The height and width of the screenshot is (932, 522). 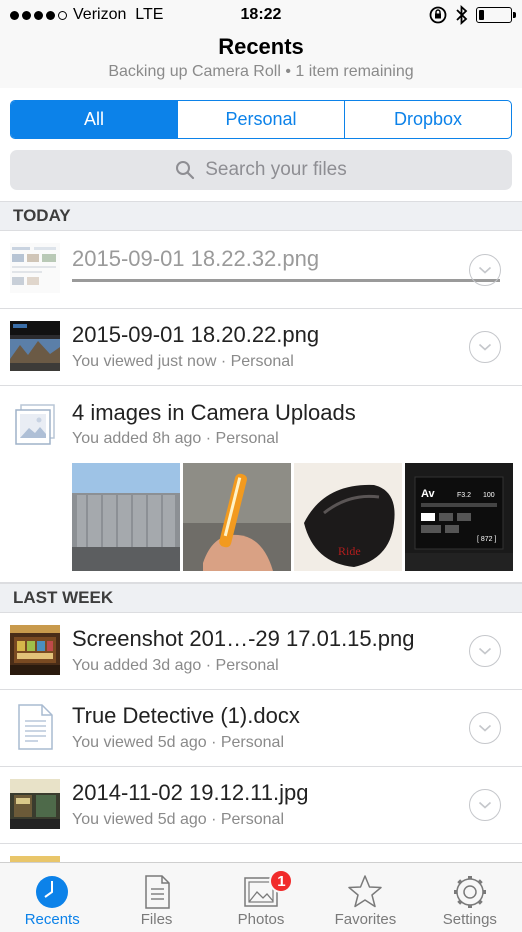 What do you see at coordinates (349, 551) in the screenshot?
I see `svg-text: Ride` at bounding box center [349, 551].